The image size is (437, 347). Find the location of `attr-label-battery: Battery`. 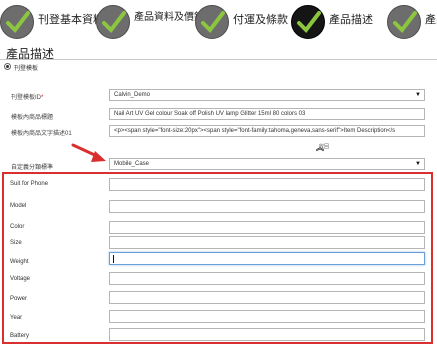

attr-label-battery: Battery is located at coordinates (20, 336).